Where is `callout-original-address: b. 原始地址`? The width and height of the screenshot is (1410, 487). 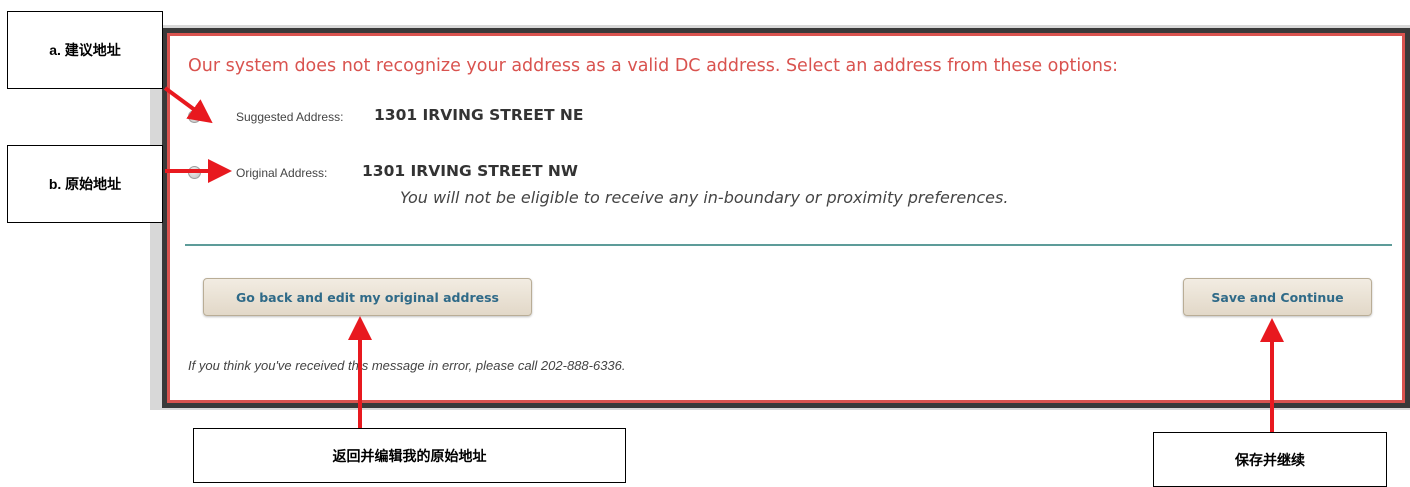
callout-original-address: b. 原始地址 is located at coordinates (85, 184).